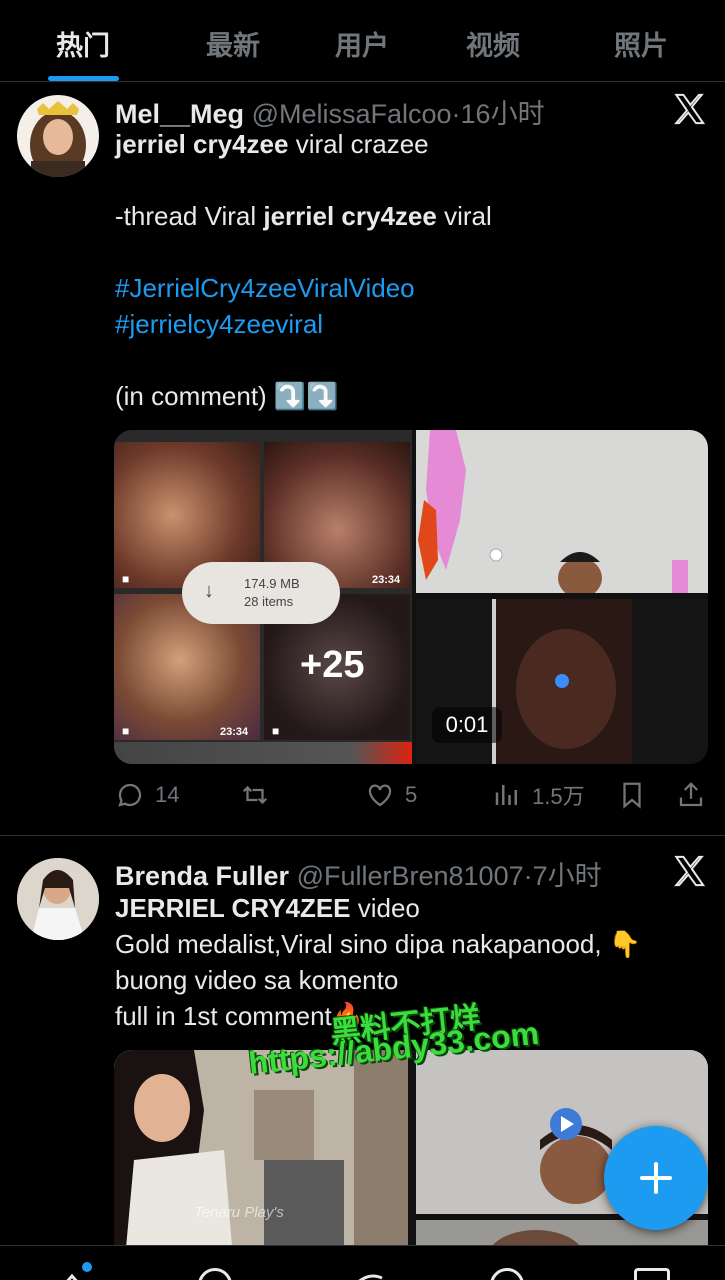 This screenshot has height=1280, width=725. What do you see at coordinates (380, 795) in the screenshot?
I see `like-icon` at bounding box center [380, 795].